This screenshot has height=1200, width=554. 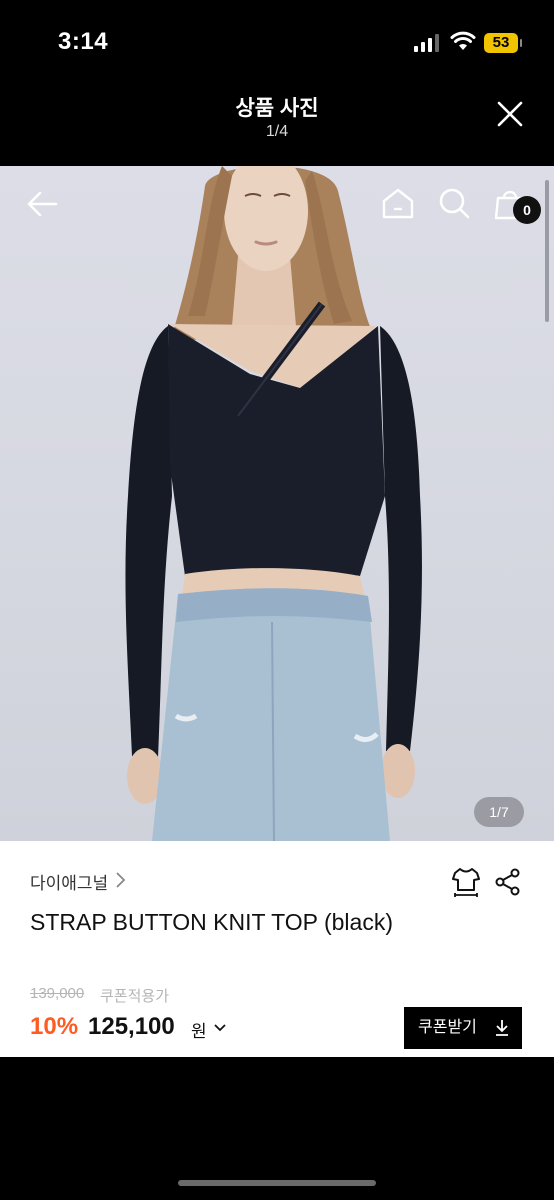 I want to click on home-icon, so click(x=398, y=204).